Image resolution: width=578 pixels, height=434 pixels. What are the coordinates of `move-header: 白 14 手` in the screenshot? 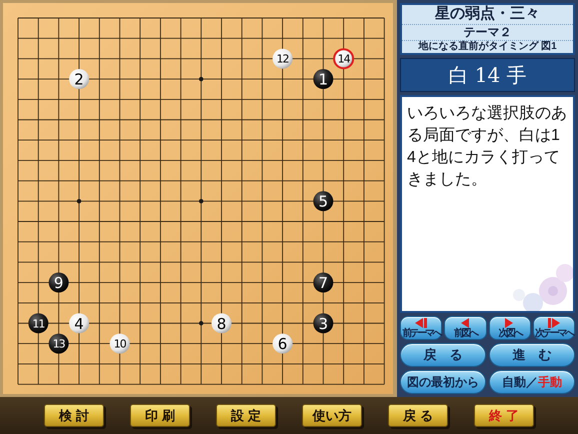 It's located at (487, 75).